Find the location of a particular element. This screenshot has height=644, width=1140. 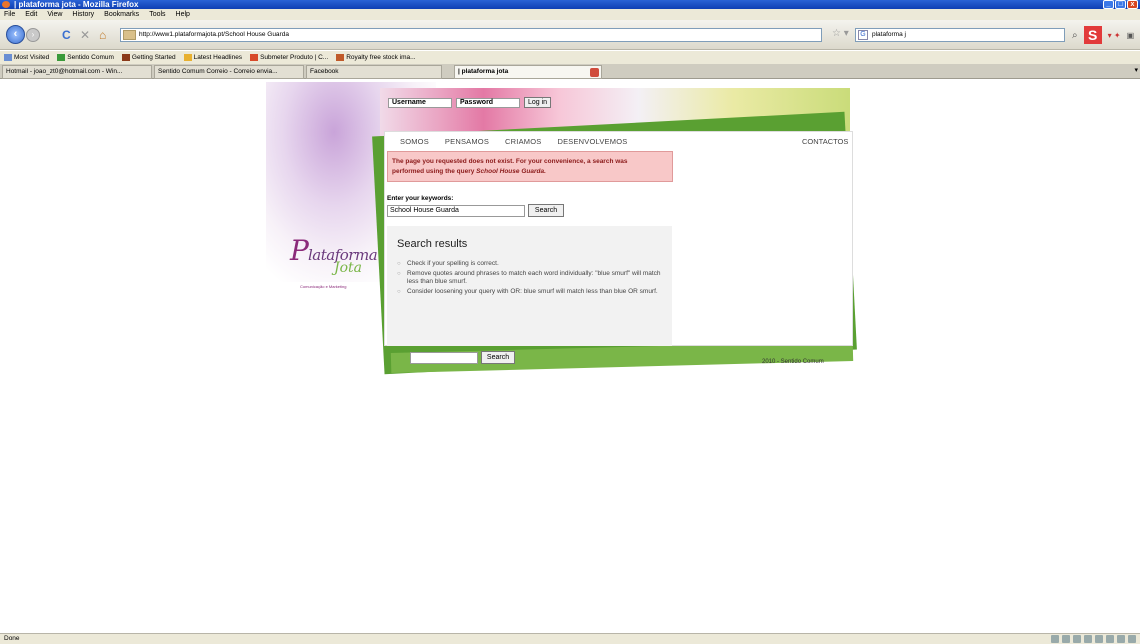

bookmark-star-icon: ☆ ▾ is located at coordinates (840, 33).